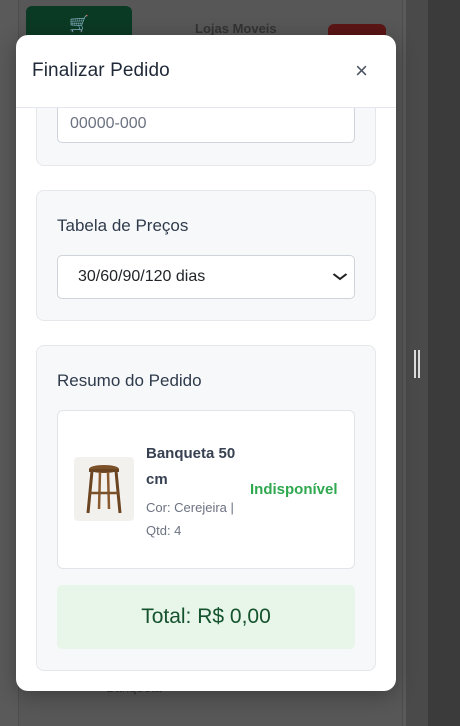  Describe the element at coordinates (417, 364) in the screenshot. I see `resize-handle` at that location.